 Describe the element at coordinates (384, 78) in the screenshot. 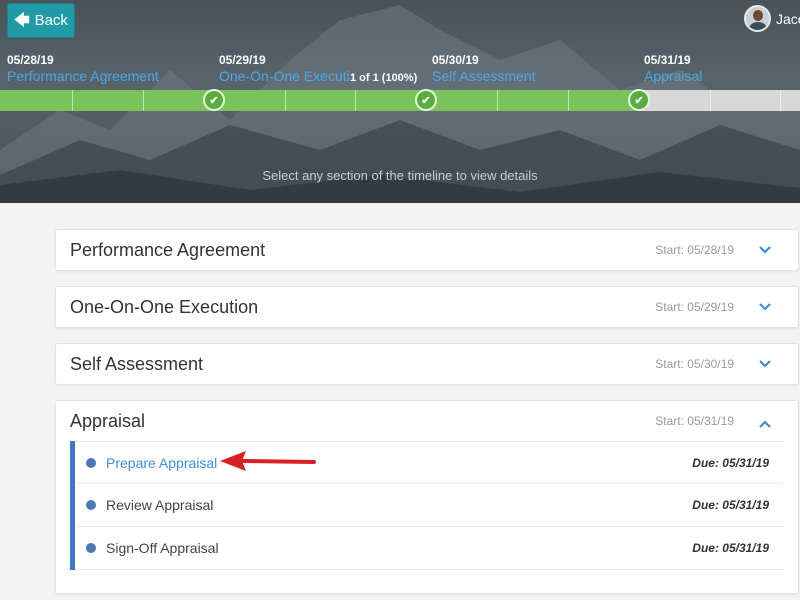

I see `progress-count: 1 of 1 (100%)` at that location.